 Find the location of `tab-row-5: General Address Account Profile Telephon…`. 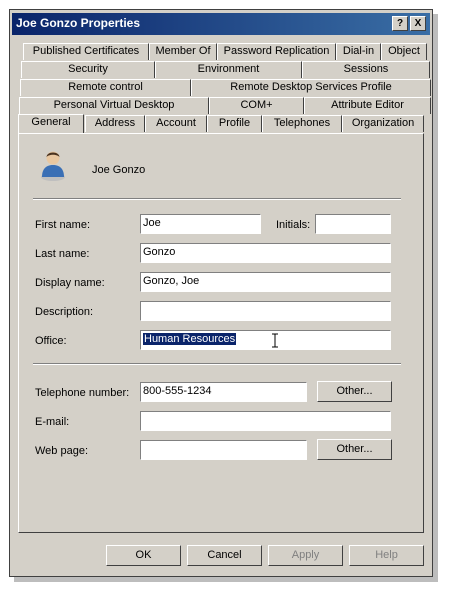

tab-row-5: General Address Account Profile Telephon… is located at coordinates (221, 123).